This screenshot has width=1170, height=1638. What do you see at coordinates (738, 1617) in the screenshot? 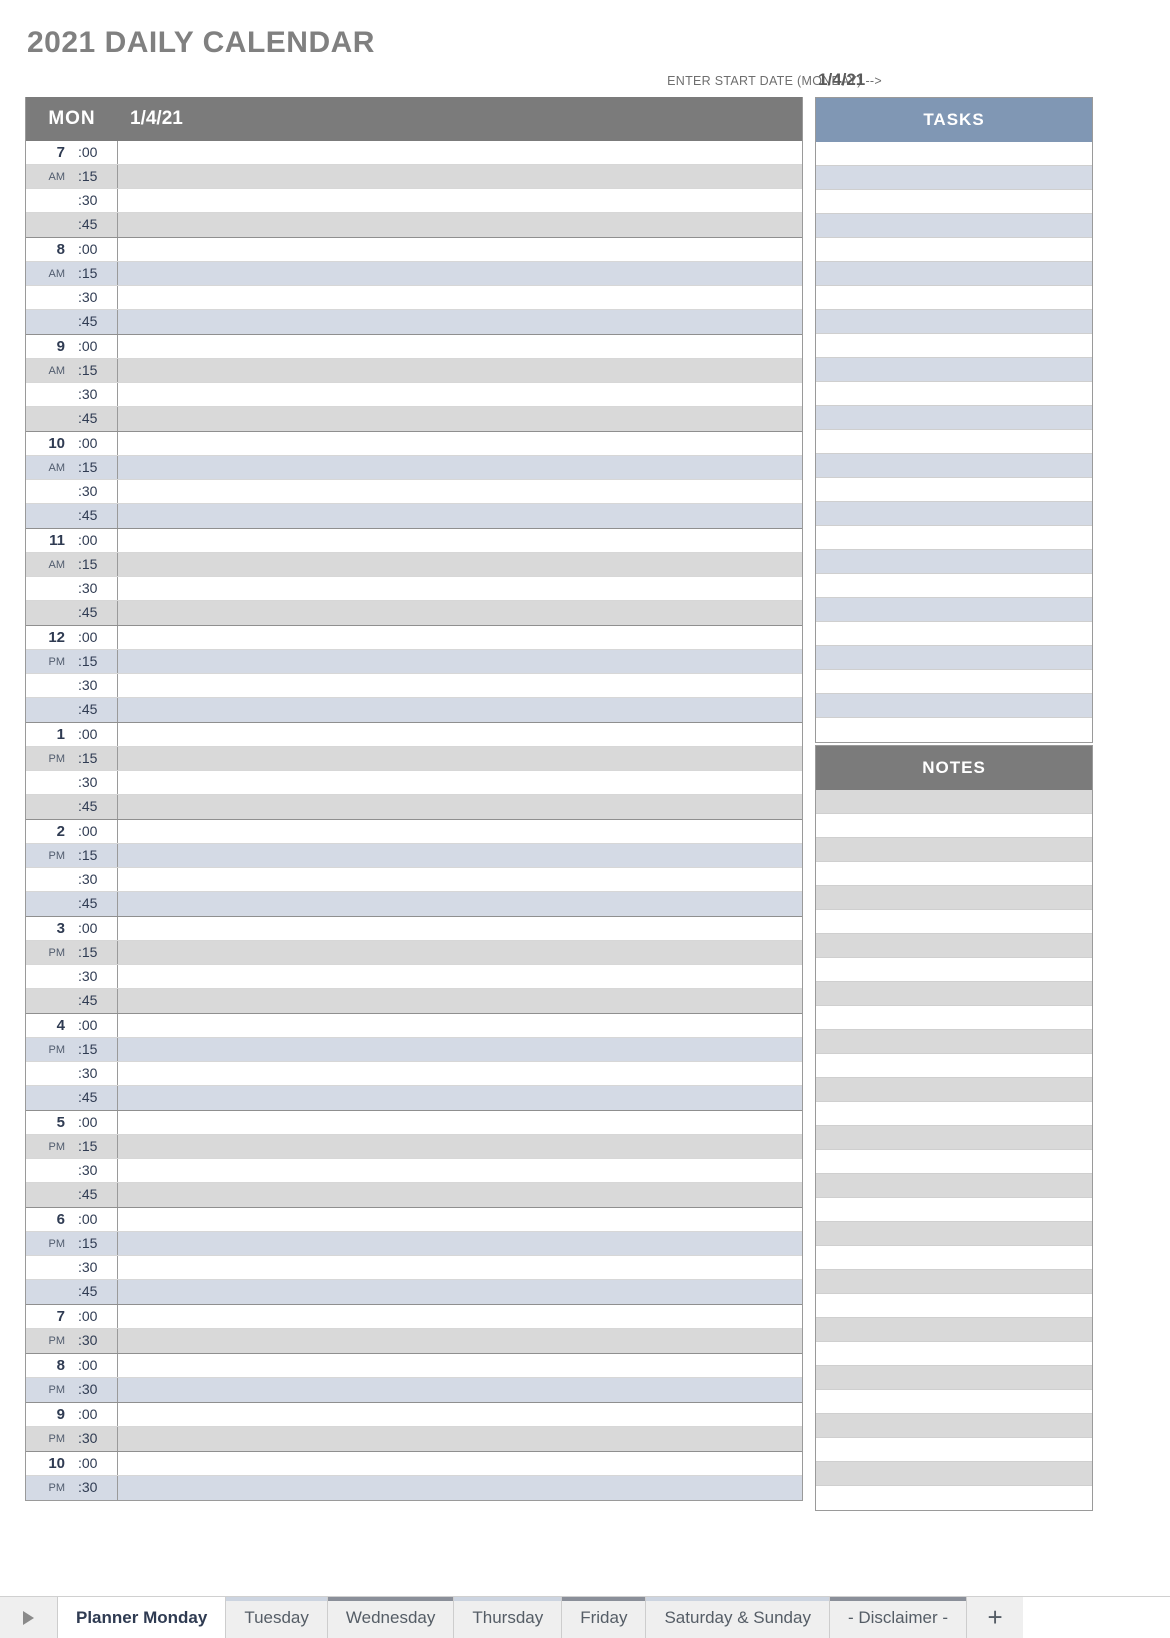
I see `sheet-tab-saturday-sunday: Saturday & Sunday` at bounding box center [738, 1617].